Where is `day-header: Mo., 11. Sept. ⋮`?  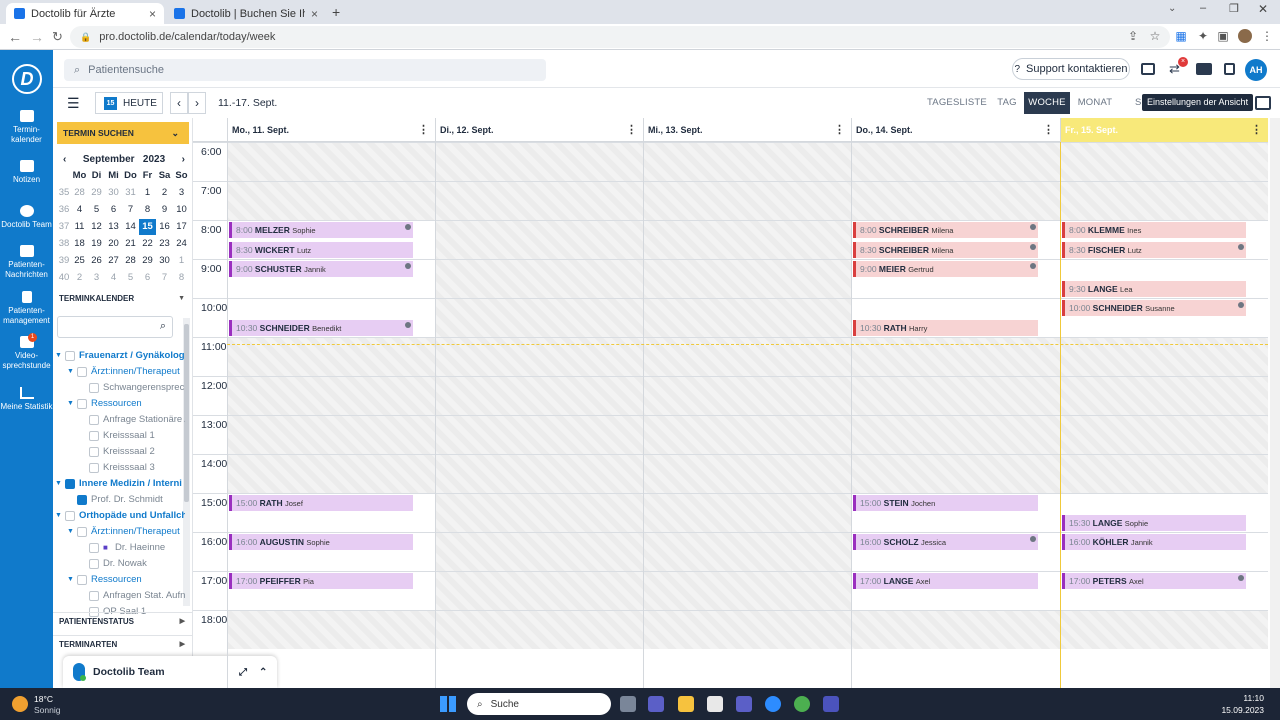
day-header: Mo., 11. Sept. ⋮ is located at coordinates (331, 130).